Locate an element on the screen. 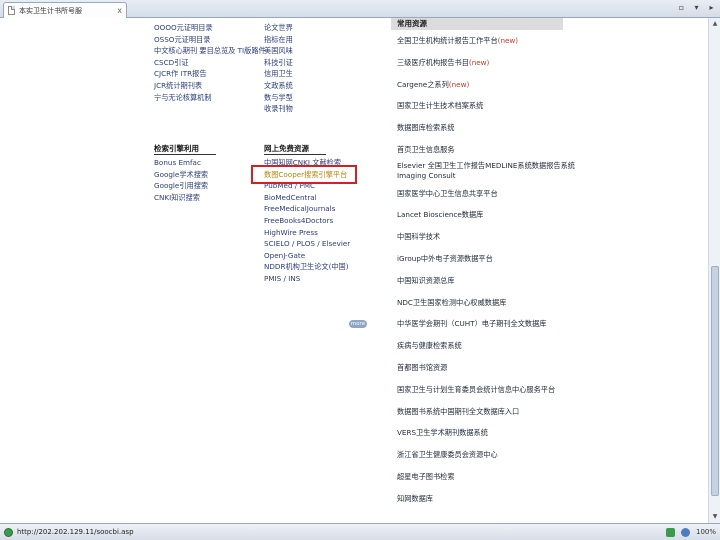  resource-link: 全国卫生机构统计报告工作平台(new) is located at coordinates (549, 41).